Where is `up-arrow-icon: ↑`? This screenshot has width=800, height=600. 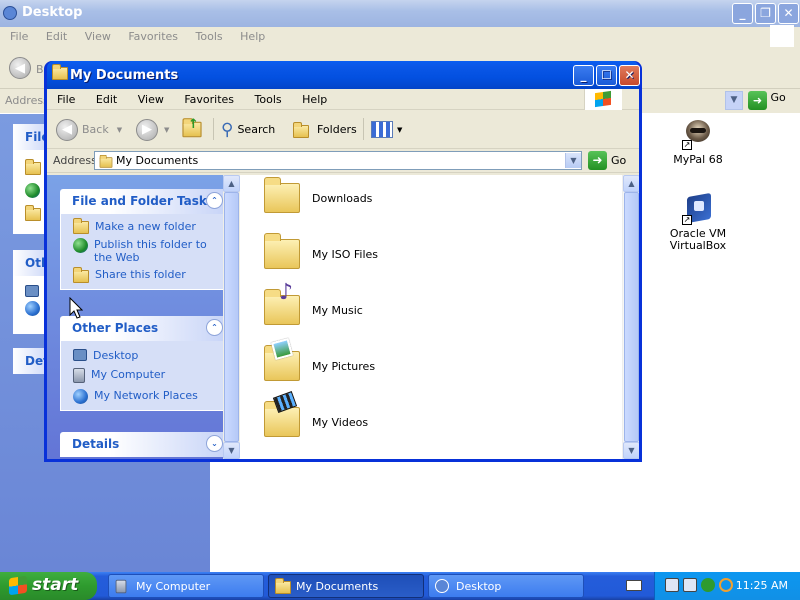
up-arrow-icon: ↑ is located at coordinates (193, 124).